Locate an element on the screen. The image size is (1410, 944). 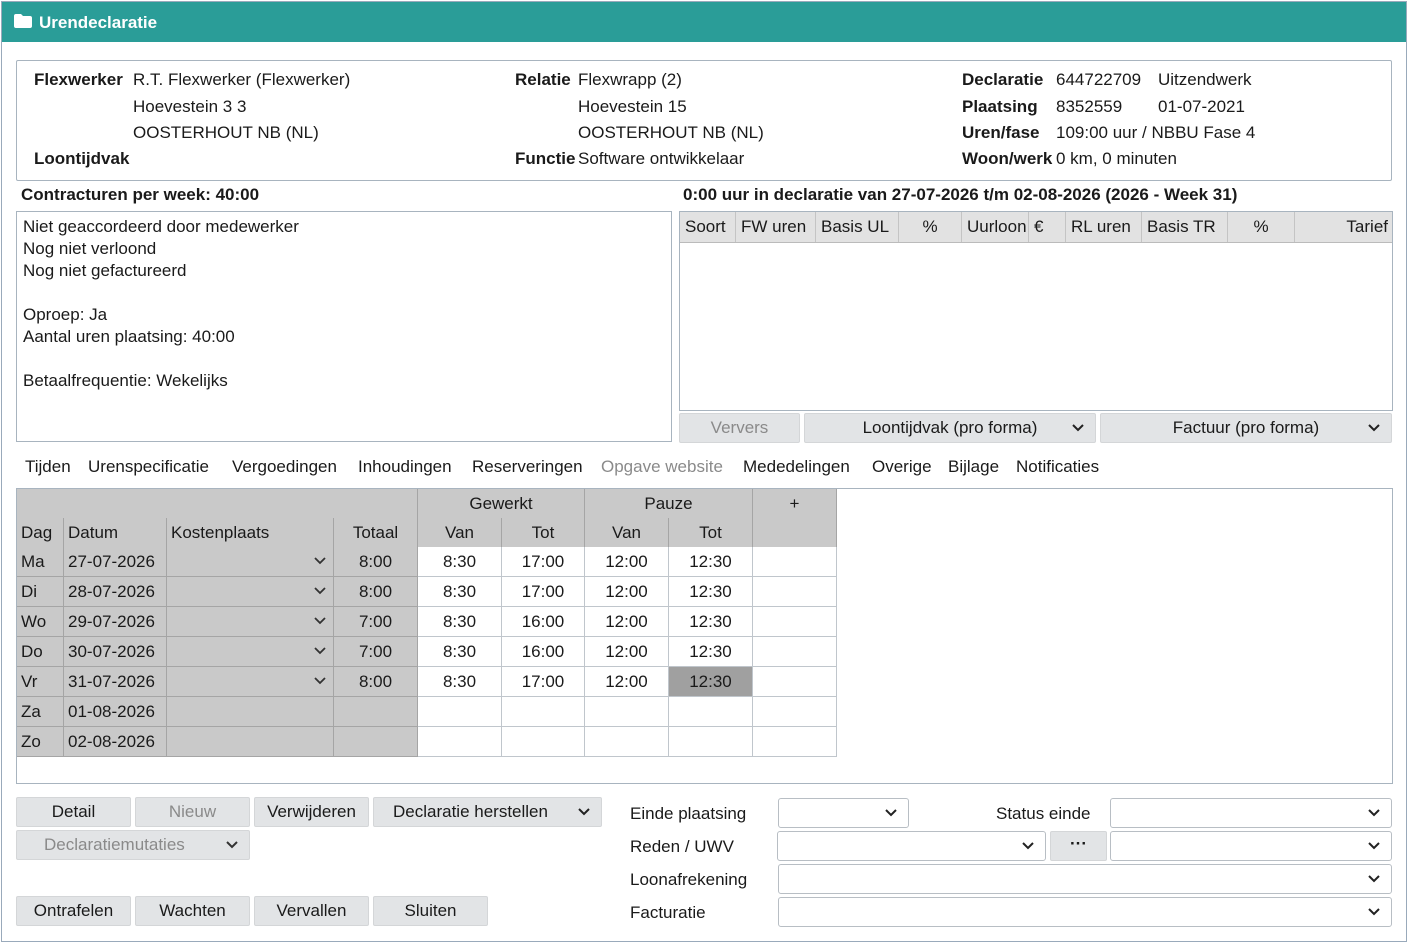
tab-inhoudingen: Inhoudingen is located at coordinates (405, 467).